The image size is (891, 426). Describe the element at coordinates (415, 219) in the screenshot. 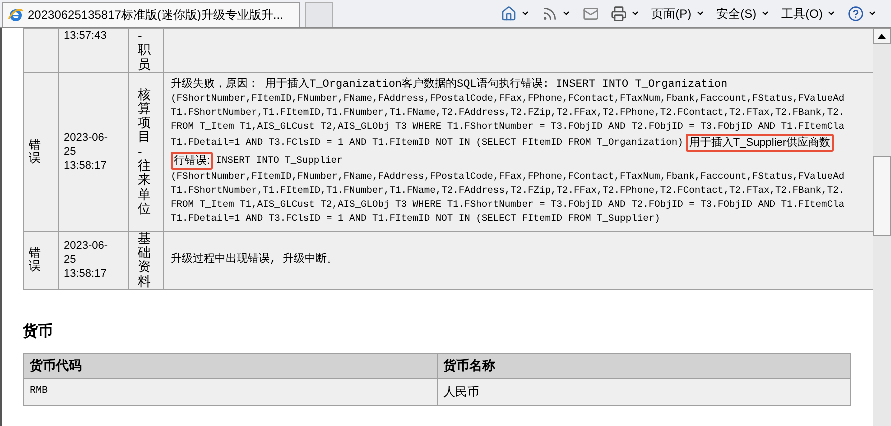

I see `message-text: T1.FDetail=1 AND T3.FClsID = 1 AND T1.FItemID NOT IN (SELECT FItemID FROM T_Supplier)` at that location.